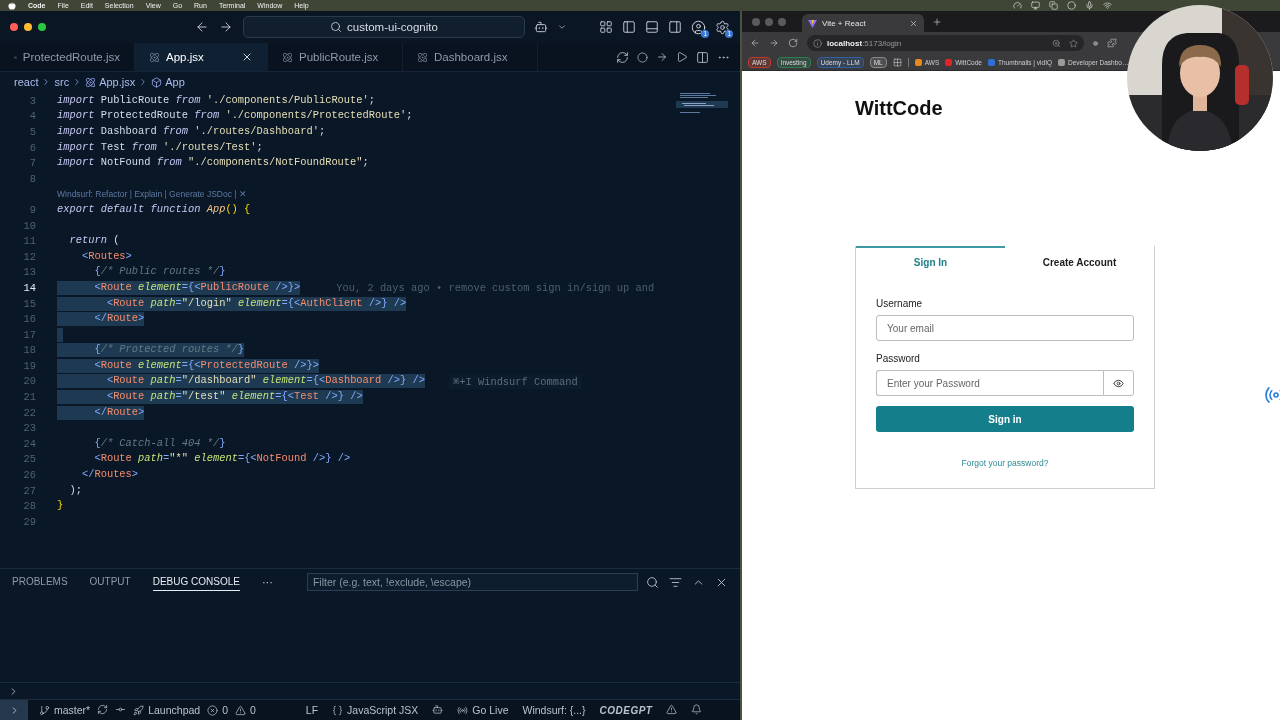 This screenshot has height=720, width=1280. I want to click on layout-icon, so click(606, 27).